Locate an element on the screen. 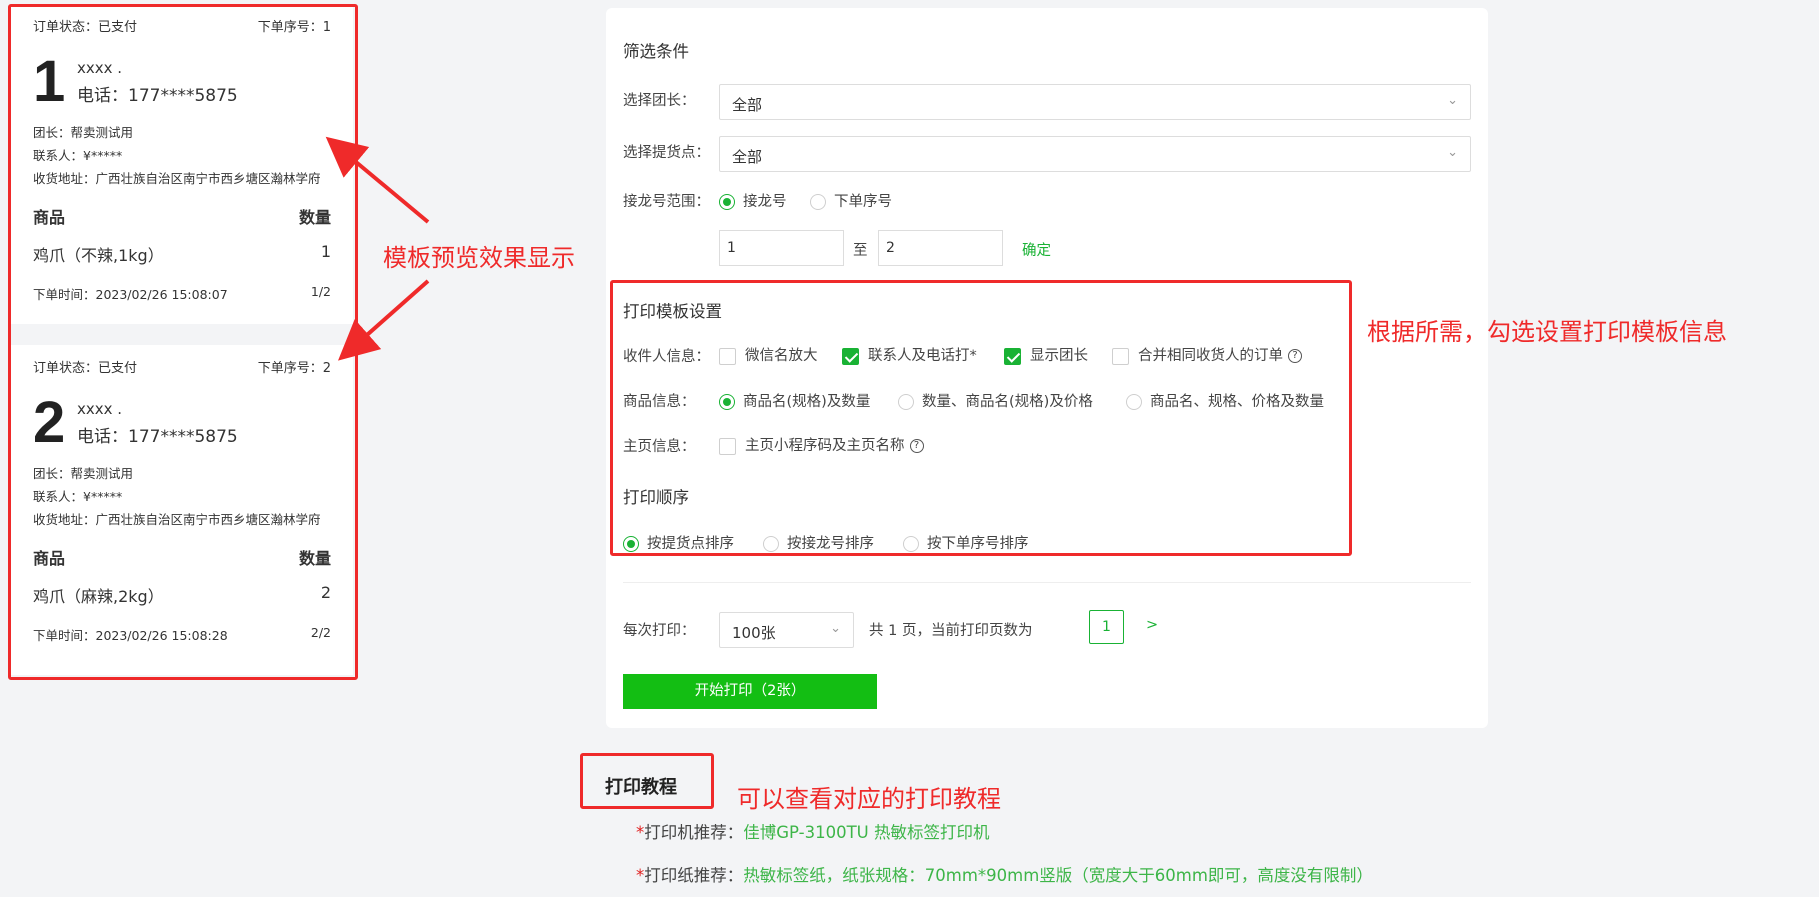  page-number-button: 1 is located at coordinates (1106, 627).